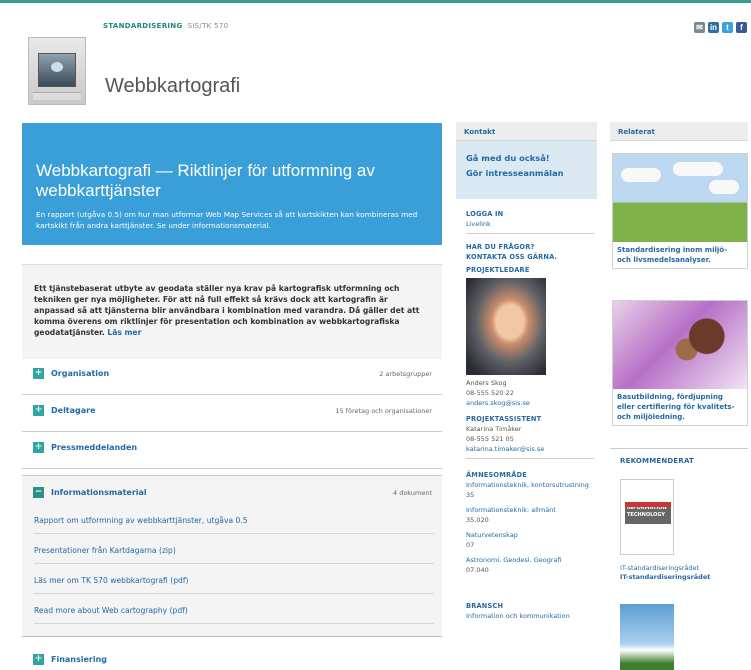  I want to click on breadcrumb-sub: SIS/TK 570, so click(208, 26).